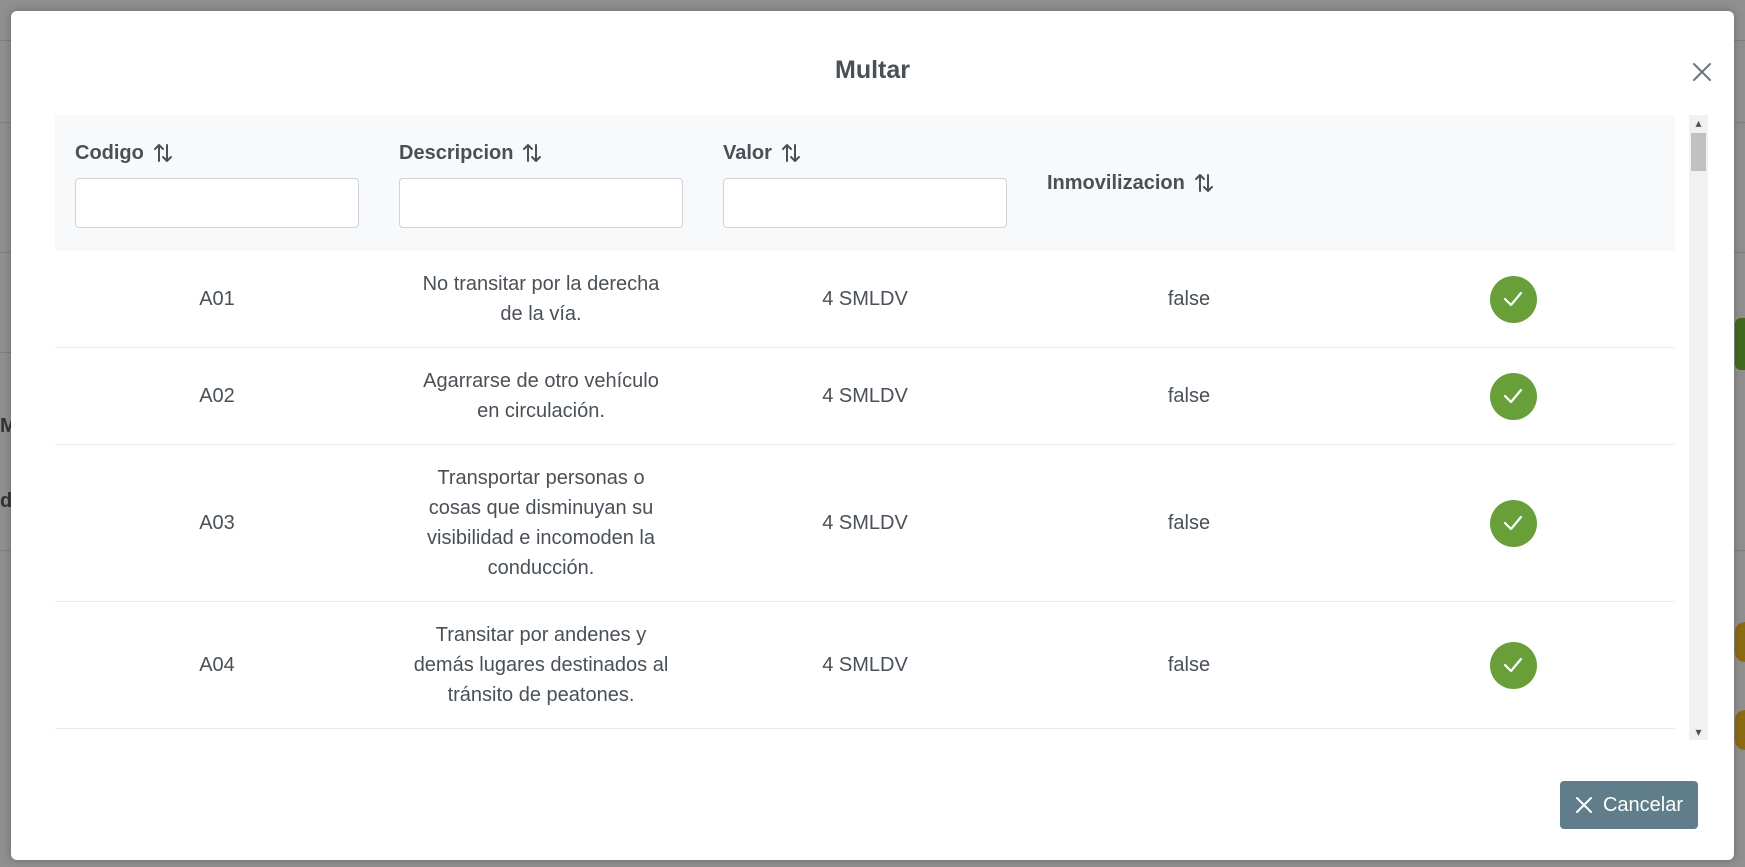 The height and width of the screenshot is (867, 1745). Describe the element at coordinates (217, 203) in the screenshot. I see `codigo-filter-input` at that location.